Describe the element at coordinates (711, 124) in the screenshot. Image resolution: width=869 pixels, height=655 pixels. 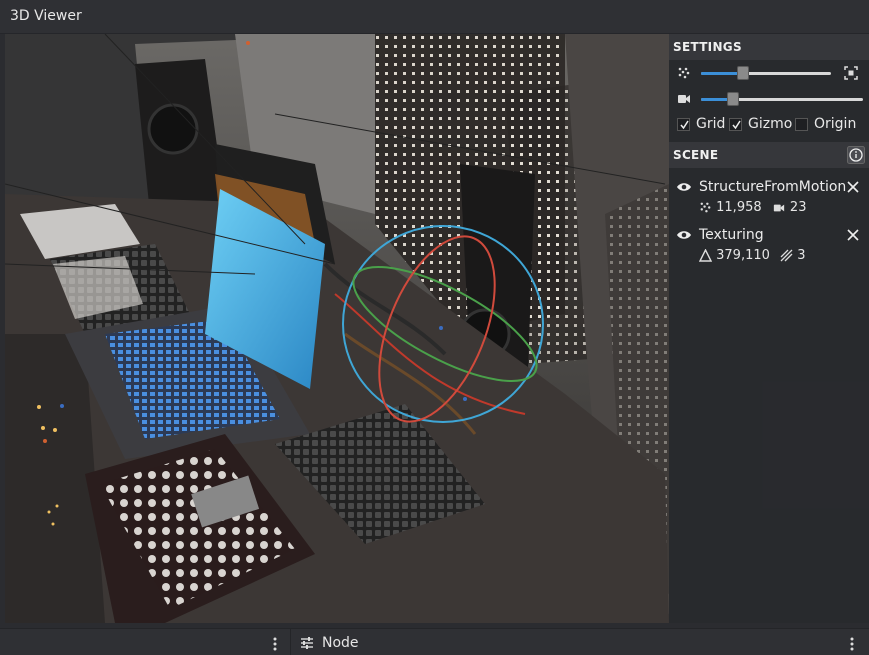
I see `grid-label: Grid` at that location.